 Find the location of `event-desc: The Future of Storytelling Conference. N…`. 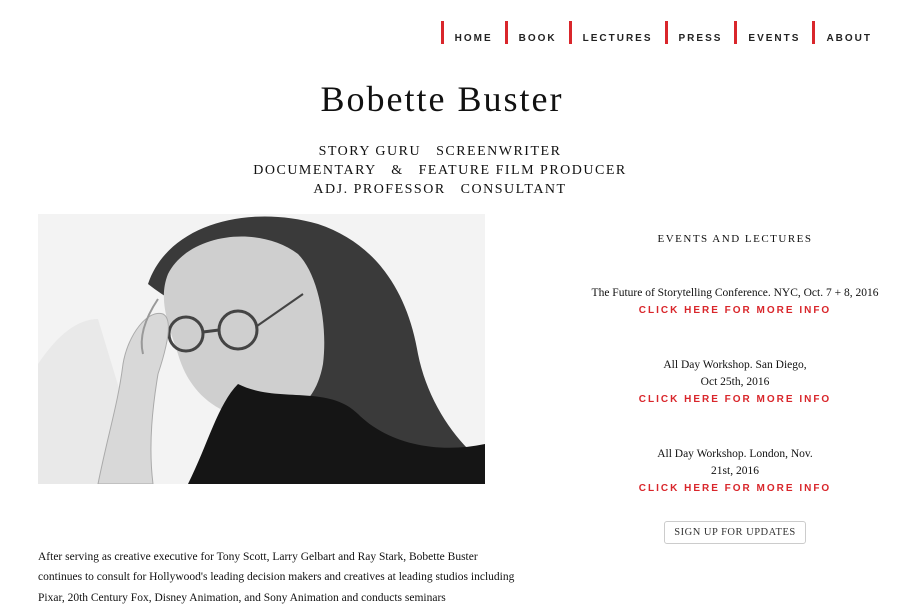

event-desc: The Future of Storytelling Conference. N… is located at coordinates (735, 293).